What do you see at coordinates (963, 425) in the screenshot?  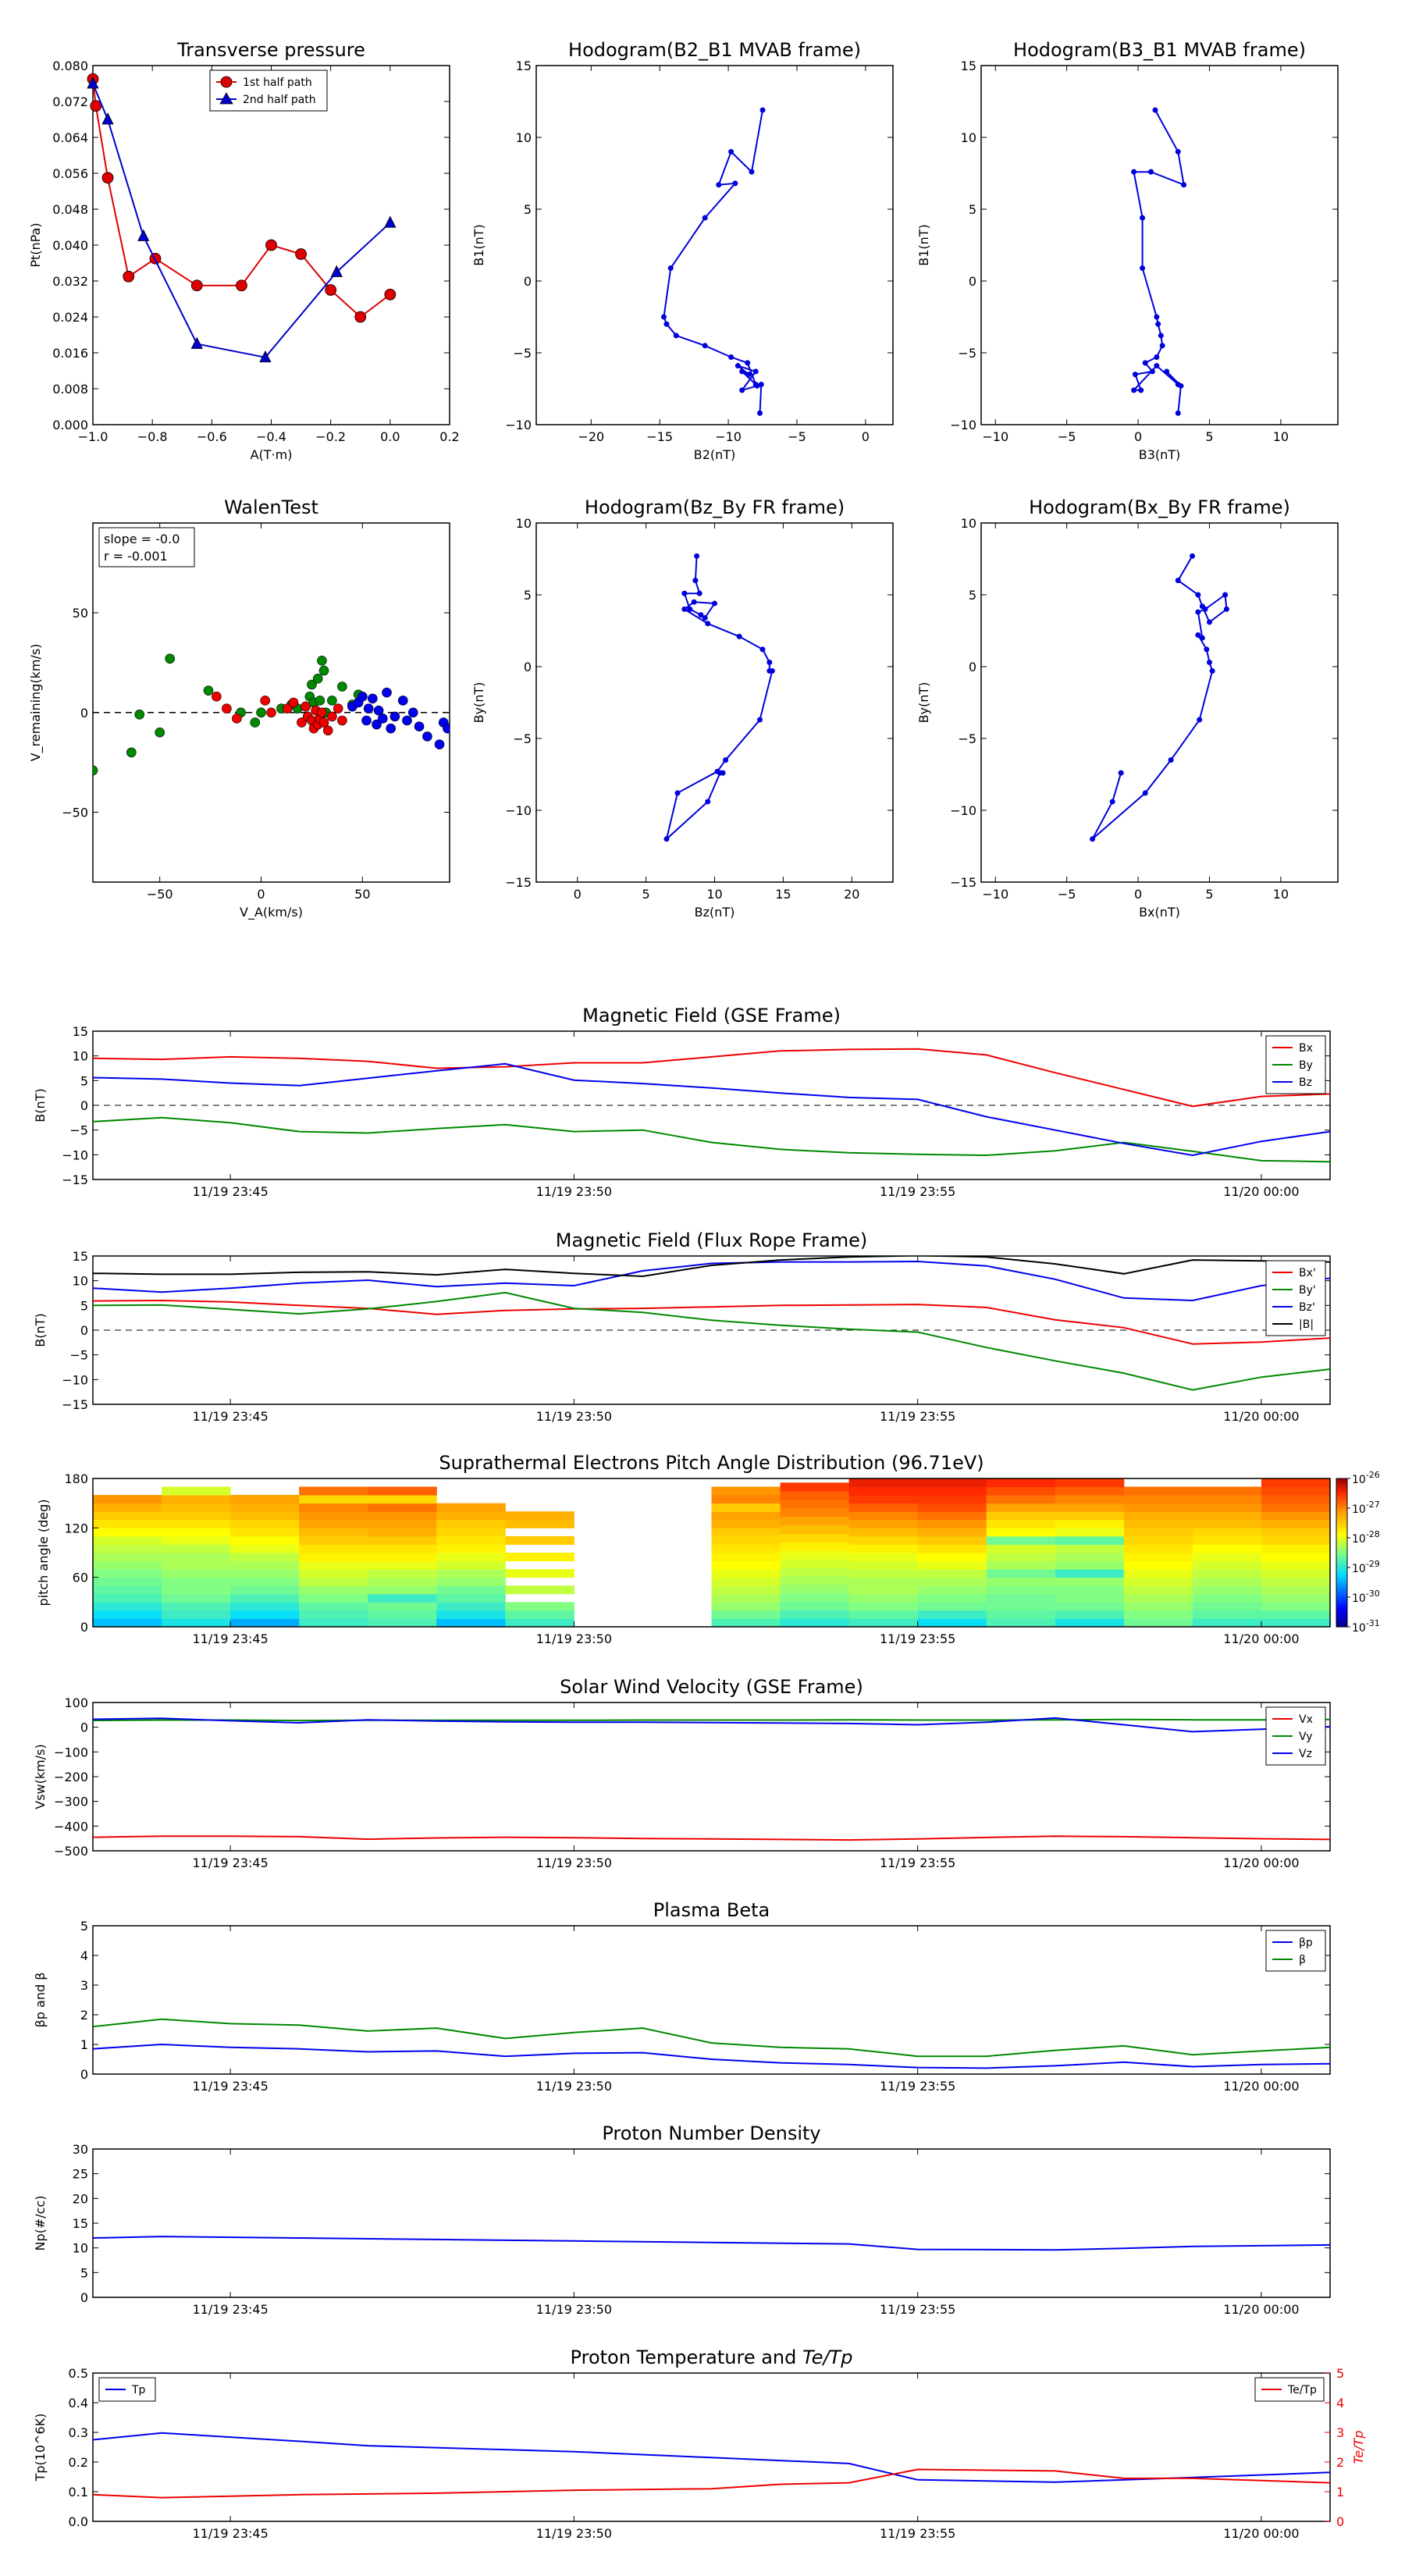 I see `y-tick-label: −10` at bounding box center [963, 425].